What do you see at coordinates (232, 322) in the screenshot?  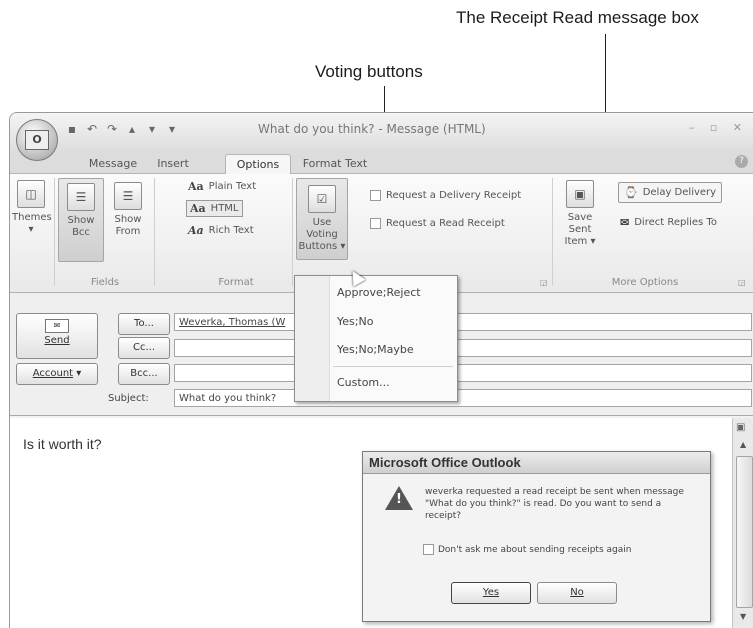 I see `to-recipient: Weverka, Thomas (W` at bounding box center [232, 322].